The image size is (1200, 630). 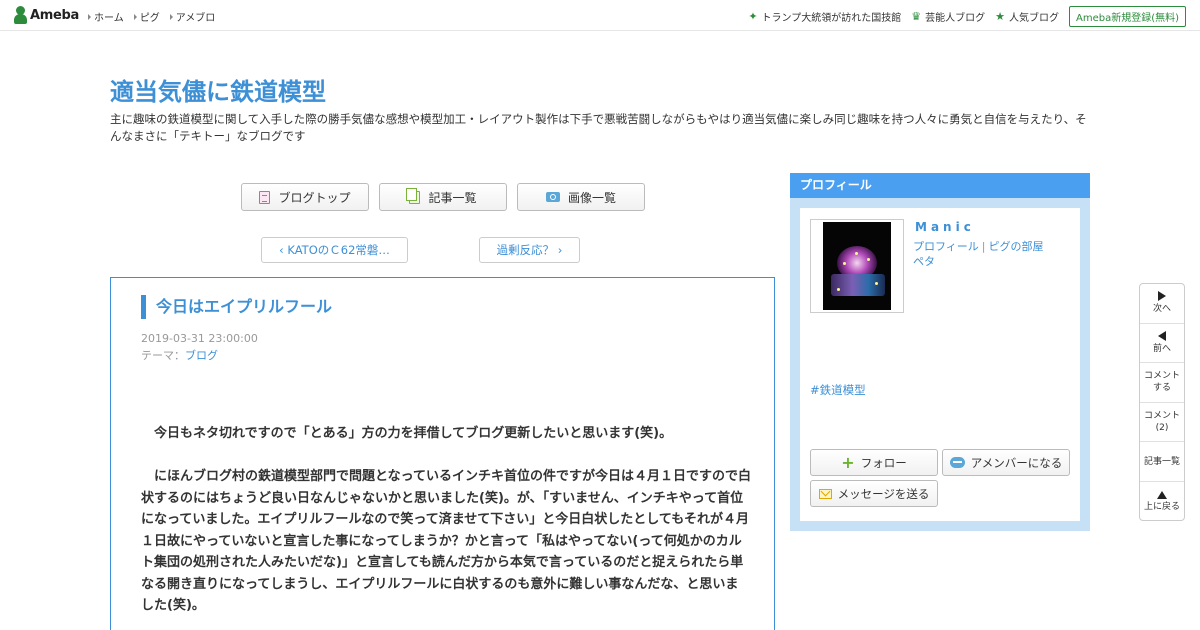 What do you see at coordinates (848, 462) in the screenshot?
I see `plus-icon: +` at bounding box center [848, 462].